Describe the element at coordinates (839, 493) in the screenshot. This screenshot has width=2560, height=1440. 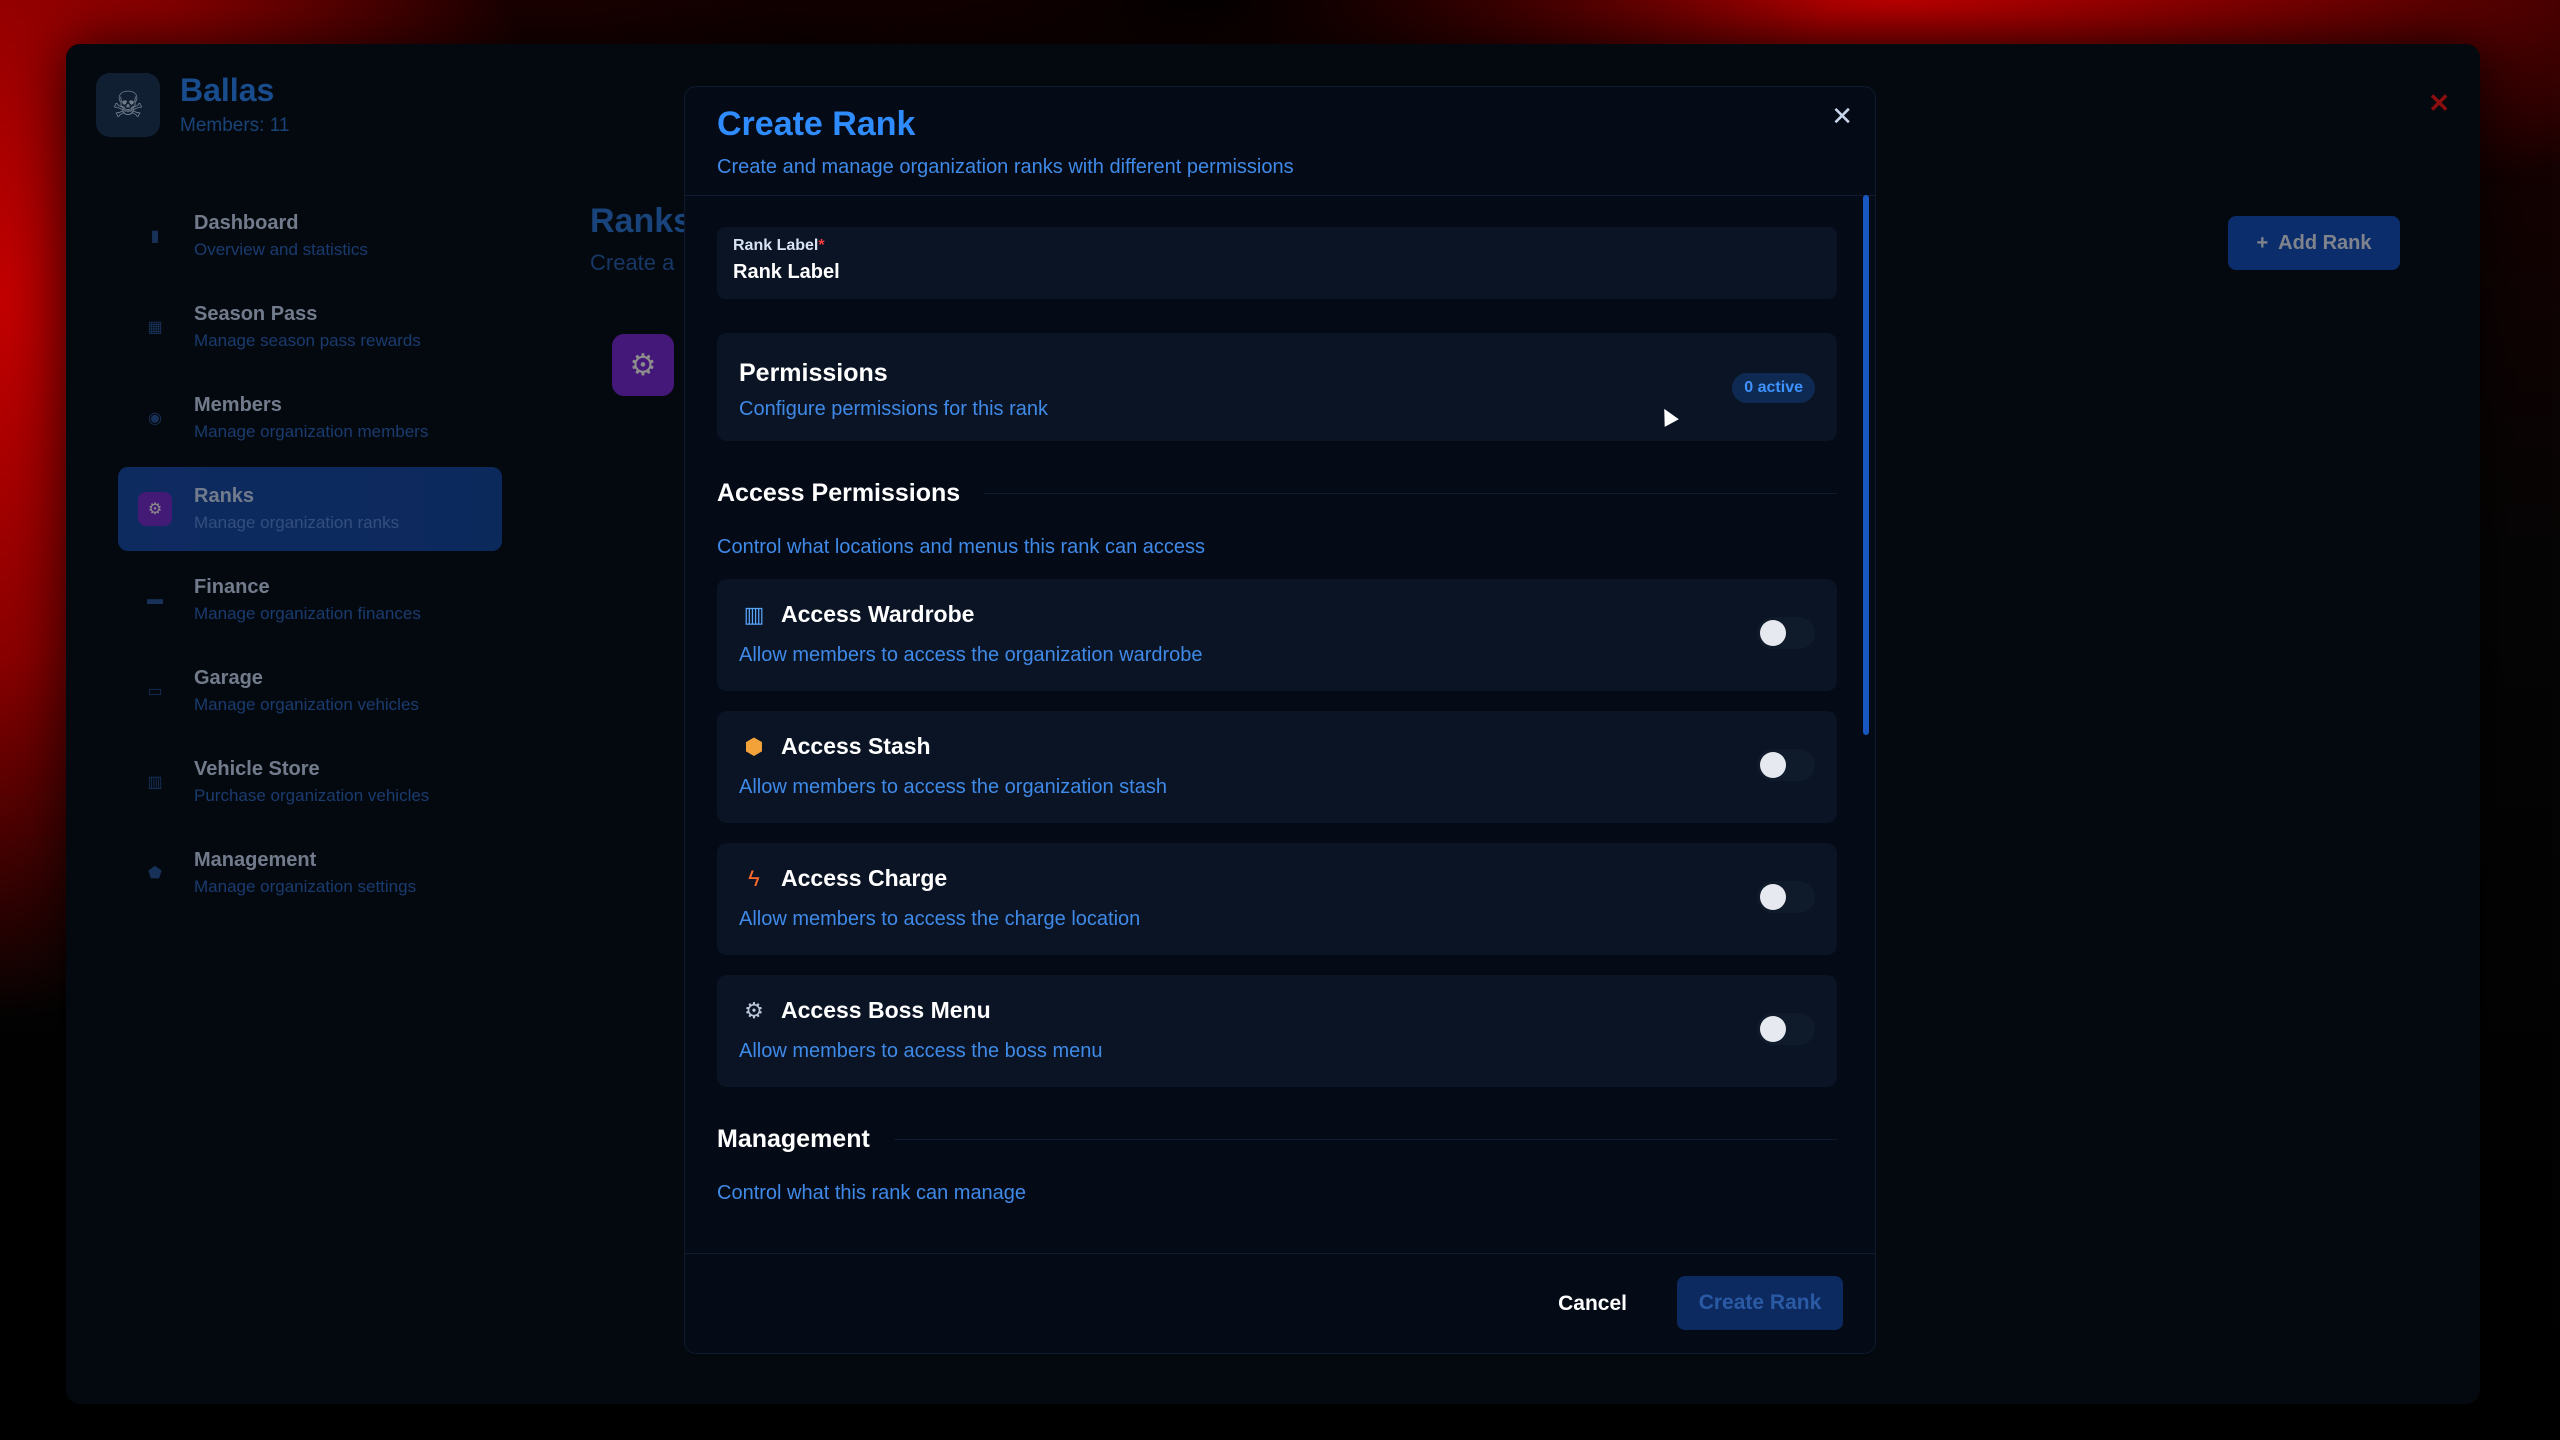
I see `section-title-text: Access Permissions` at that location.